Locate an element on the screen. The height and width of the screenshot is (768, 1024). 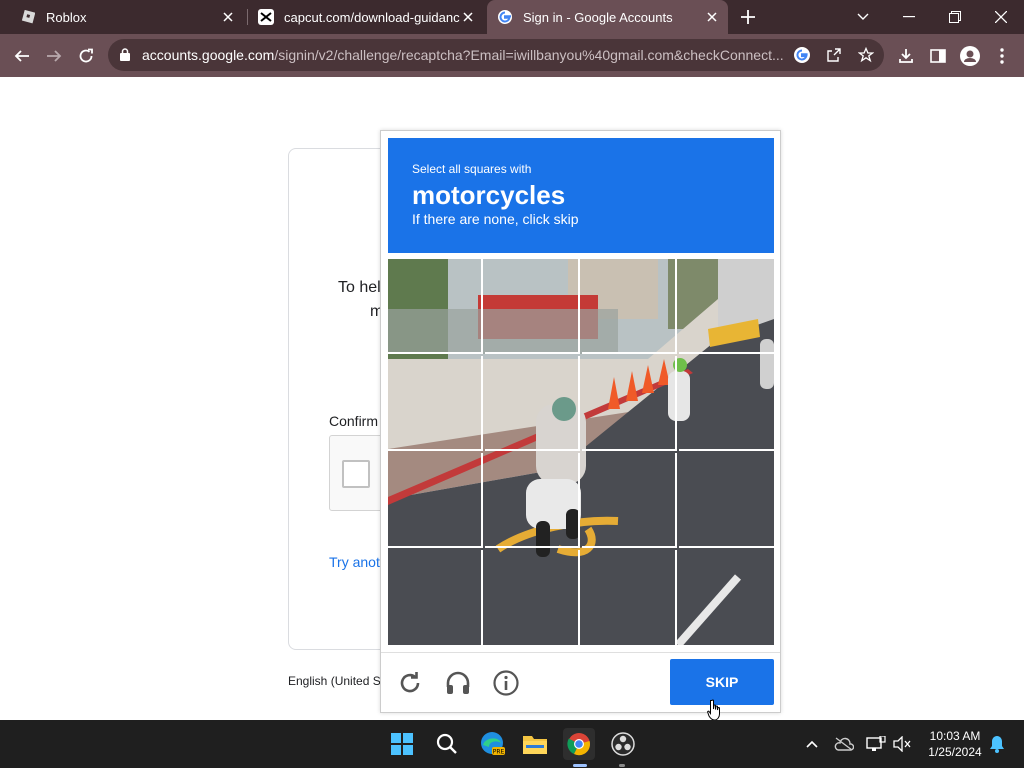
back-button is located at coordinates (22, 56).